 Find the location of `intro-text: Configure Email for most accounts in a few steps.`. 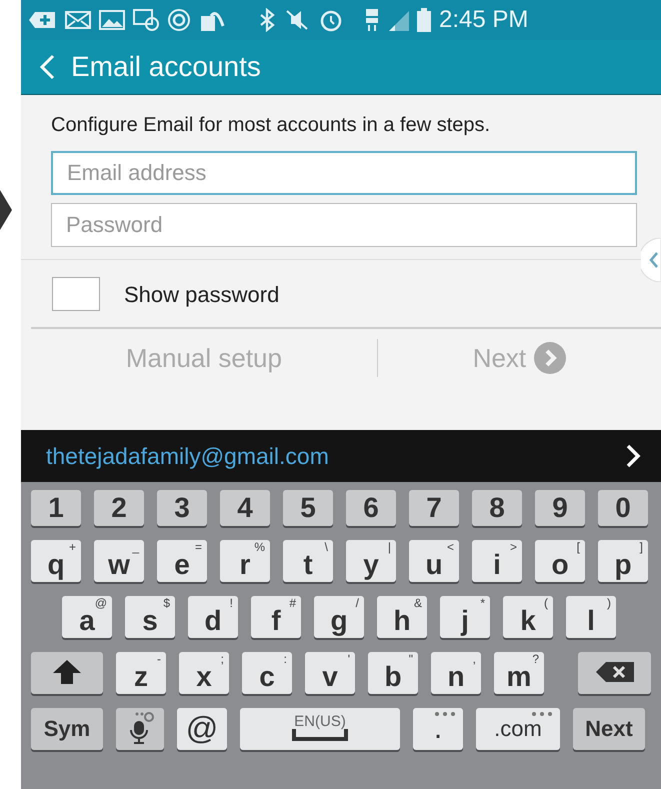

intro-text: Configure Email for most accounts in a few steps. is located at coordinates (271, 125).